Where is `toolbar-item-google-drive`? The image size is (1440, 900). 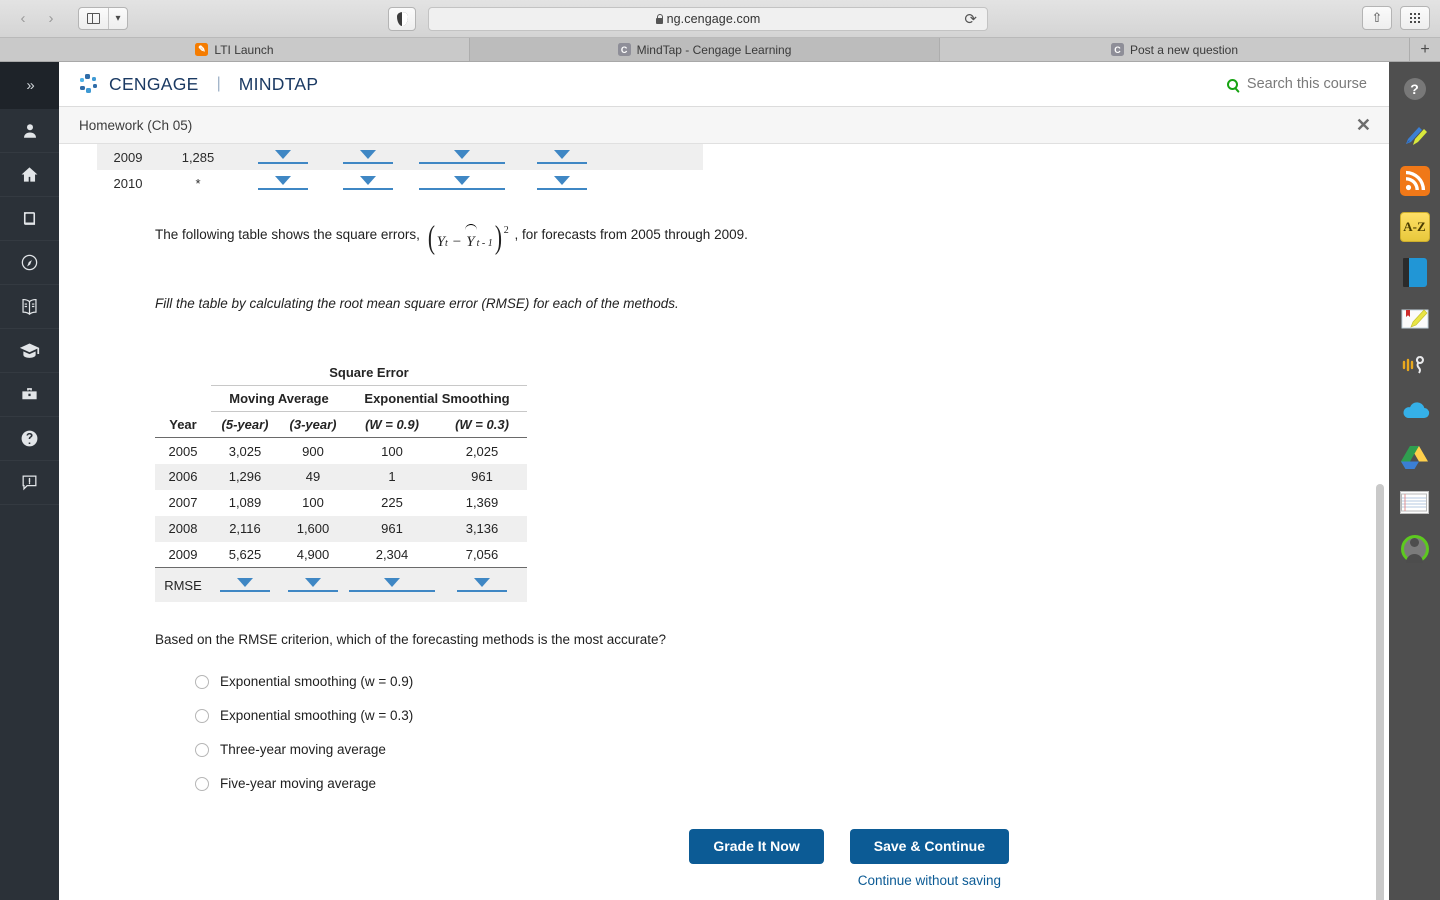 toolbar-item-google-drive is located at coordinates (1414, 456).